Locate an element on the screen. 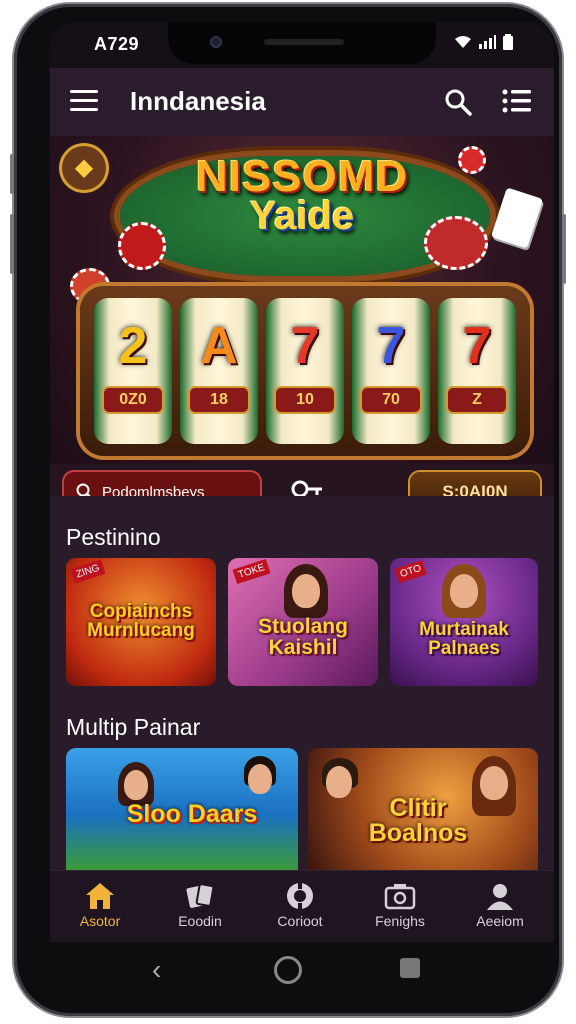 Image resolution: width=576 pixels, height=1024 pixels. notch is located at coordinates (302, 43).